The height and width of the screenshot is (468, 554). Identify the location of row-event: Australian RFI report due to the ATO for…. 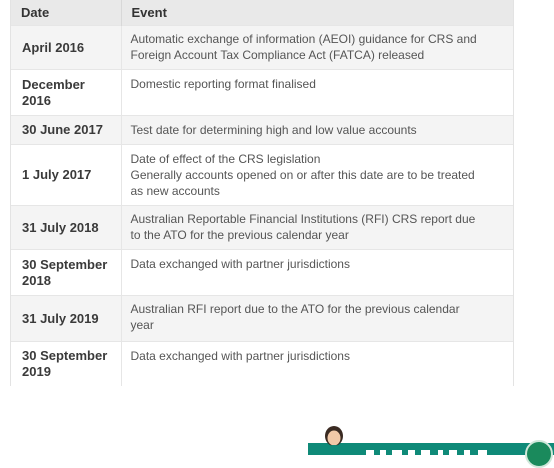
(316, 318).